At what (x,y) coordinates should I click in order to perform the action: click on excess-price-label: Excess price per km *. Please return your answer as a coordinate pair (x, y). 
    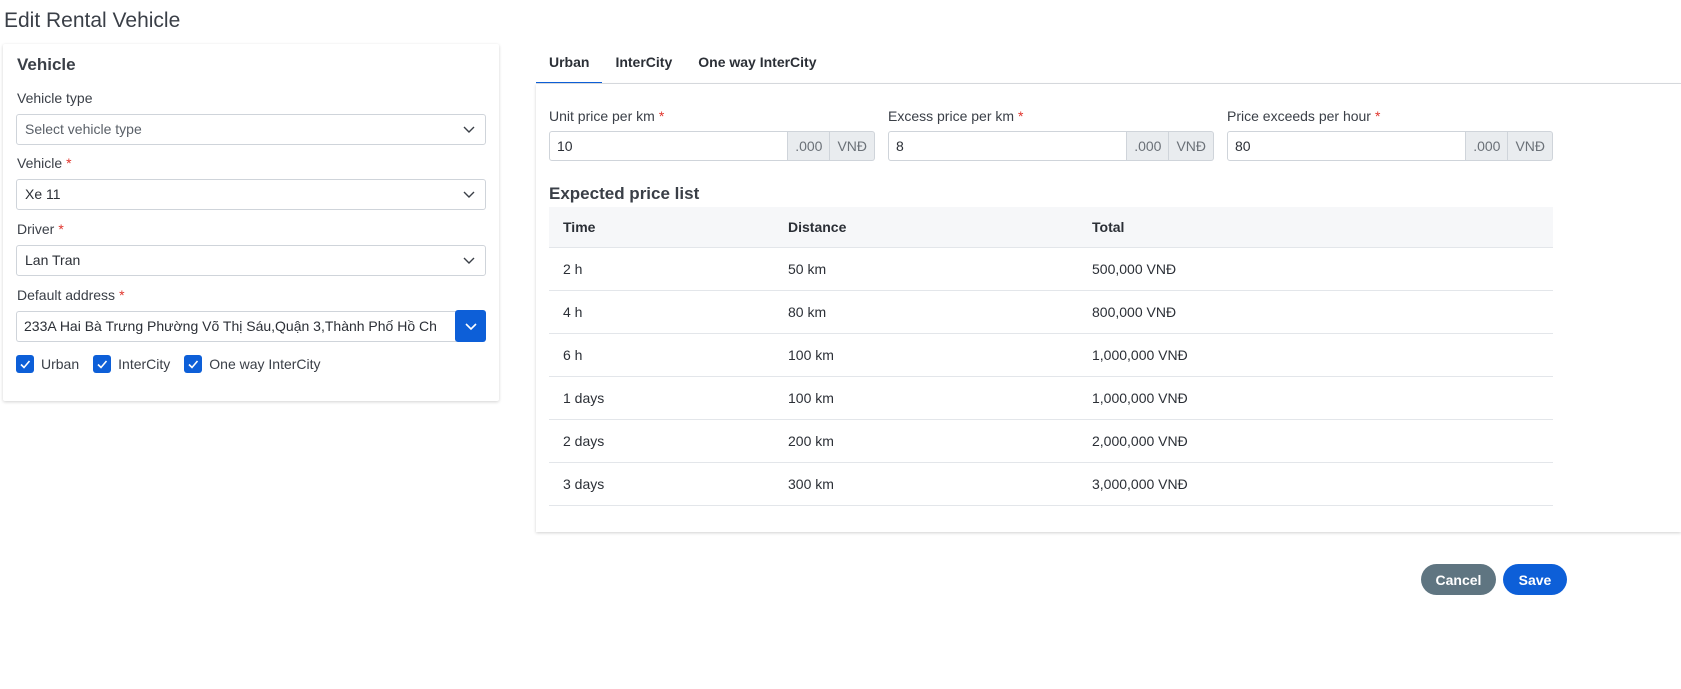
    Looking at the image, I should click on (956, 116).